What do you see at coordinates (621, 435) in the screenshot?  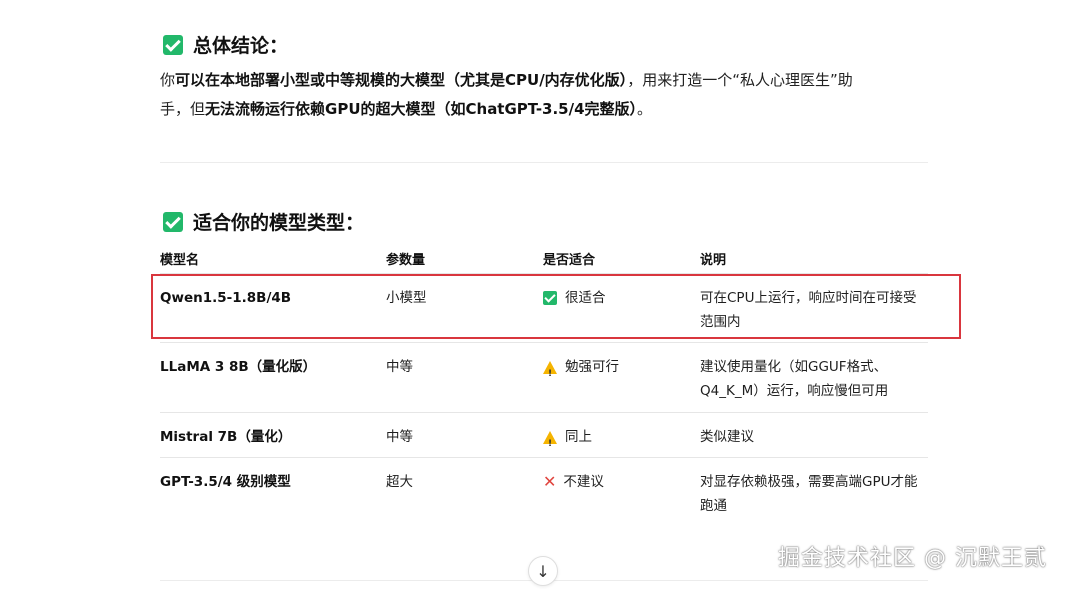 I see `model-status: 同上` at bounding box center [621, 435].